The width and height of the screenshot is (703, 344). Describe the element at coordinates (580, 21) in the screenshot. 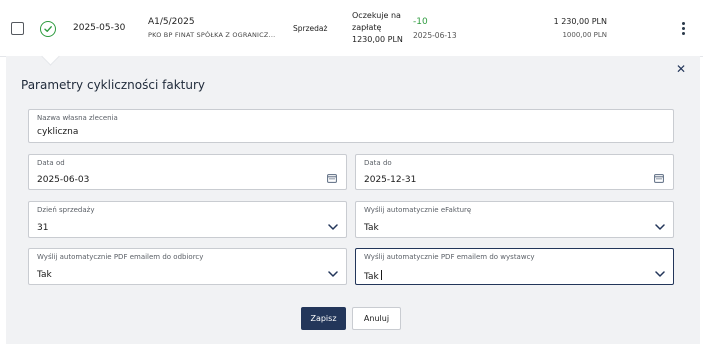

I see `gross-amount: 1 230,00 PLN` at that location.